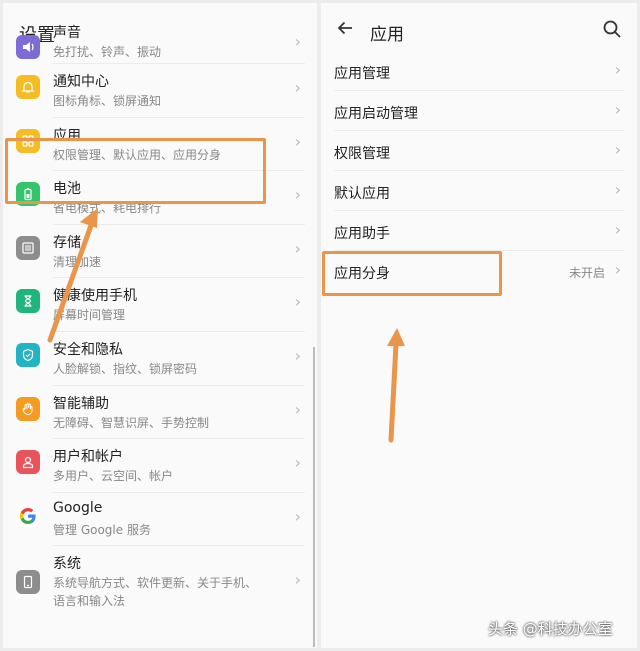 This screenshot has height=651, width=640. What do you see at coordinates (550, 629) in the screenshot?
I see `watermark: 头条 @科技办公室` at bounding box center [550, 629].